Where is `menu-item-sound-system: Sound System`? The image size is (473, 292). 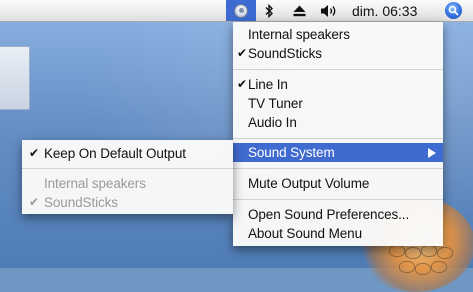
menu-item-sound-system: Sound System is located at coordinates (338, 152).